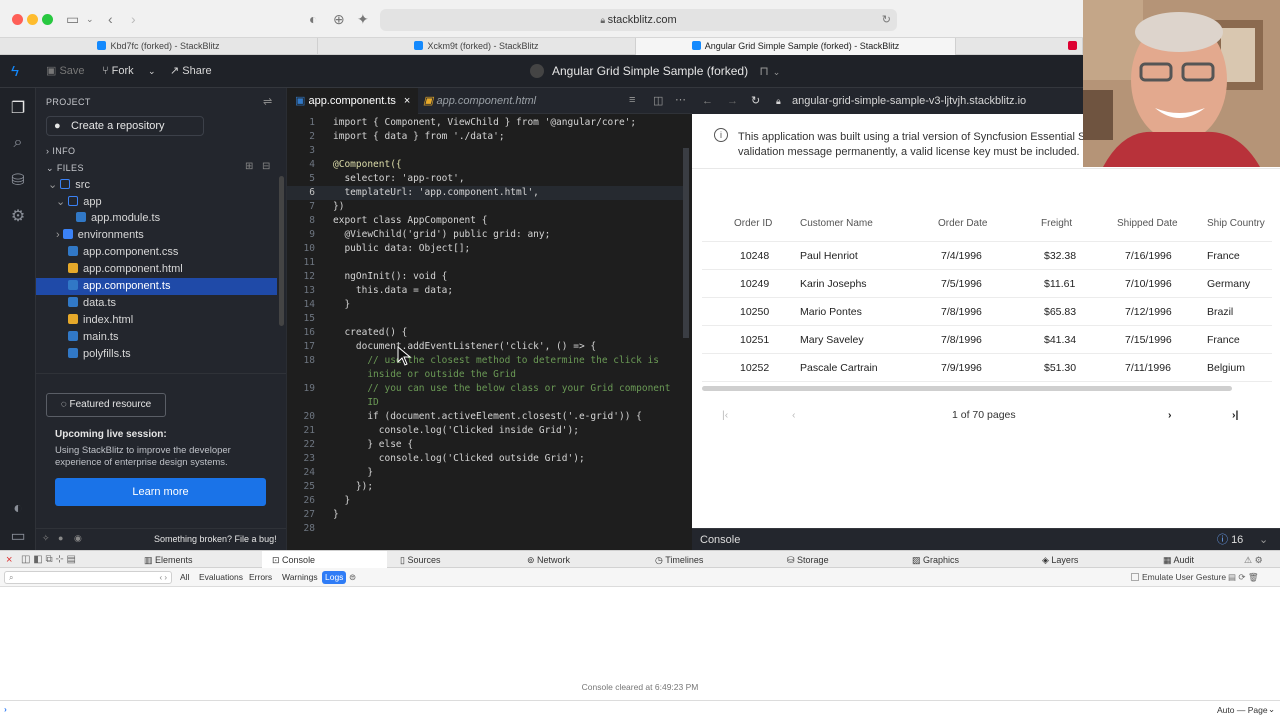 The image size is (1280, 720). Describe the element at coordinates (18, 180) in the screenshot. I see `deploy-icon: ⛁` at that location.